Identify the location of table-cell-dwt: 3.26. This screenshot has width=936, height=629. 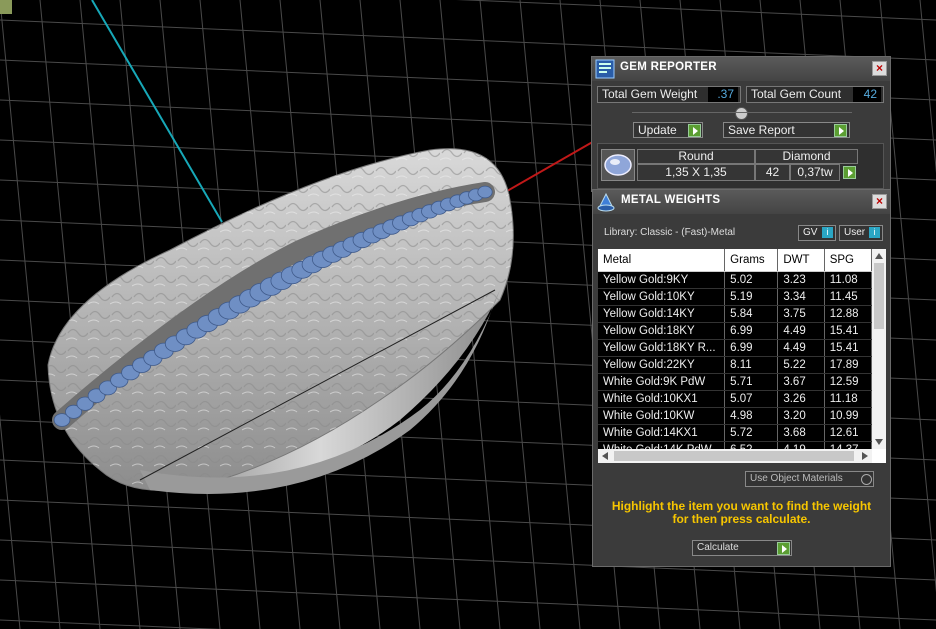
(801, 399).